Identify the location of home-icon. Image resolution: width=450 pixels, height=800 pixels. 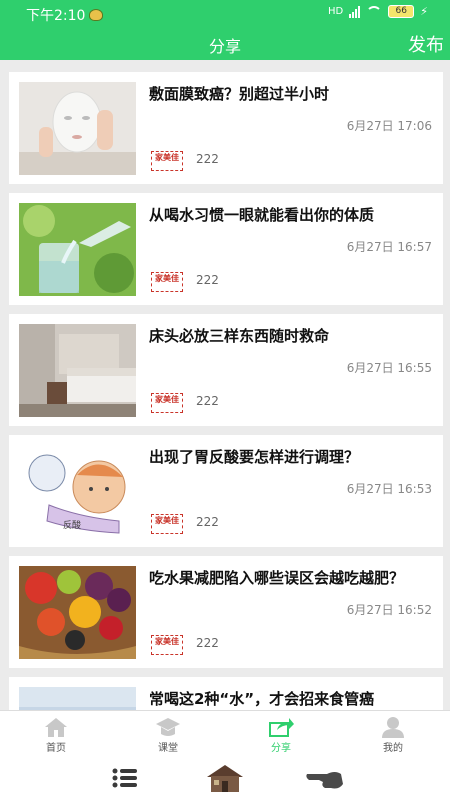
(56, 727).